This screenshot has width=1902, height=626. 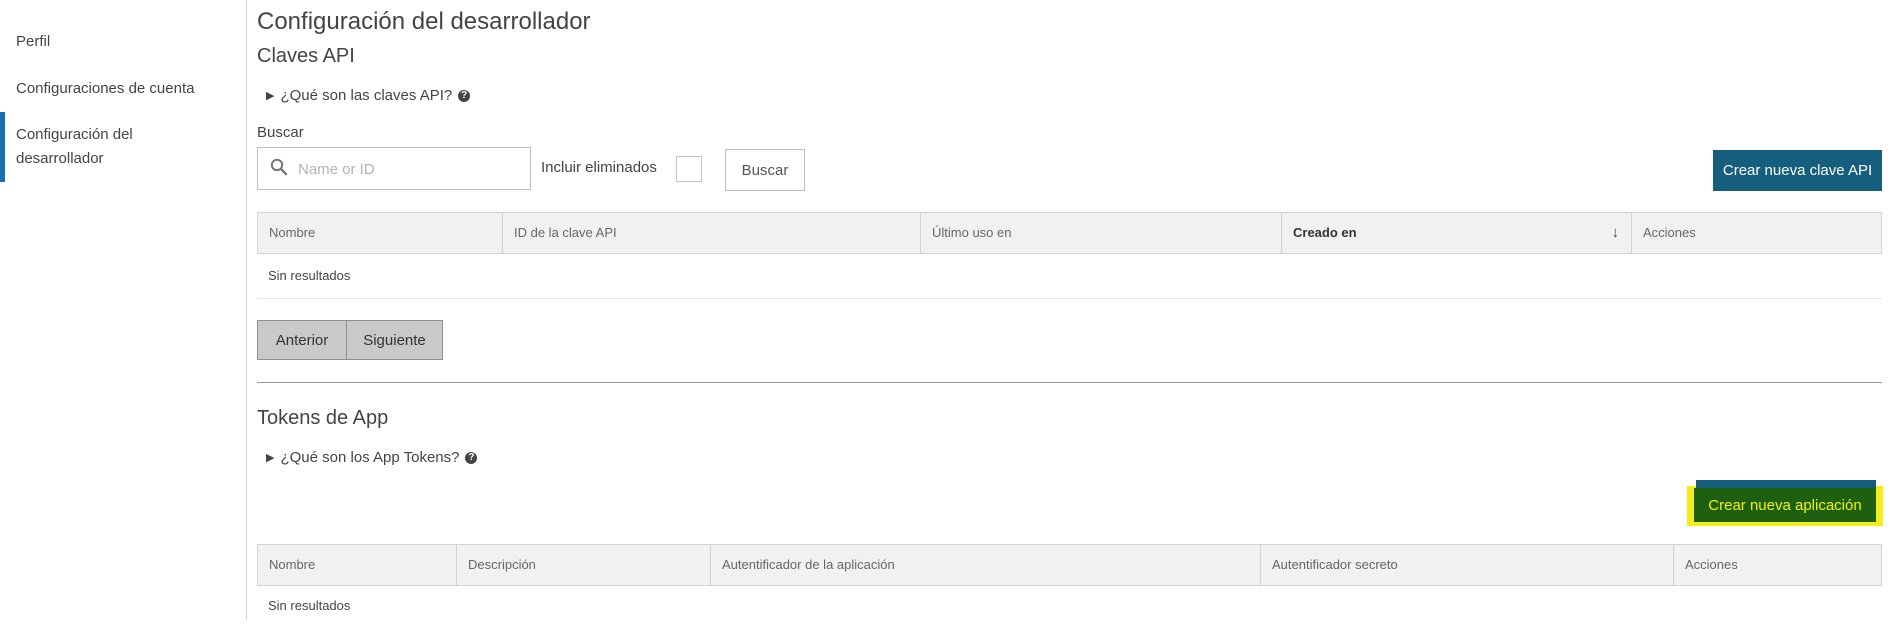 What do you see at coordinates (424, 21) in the screenshot?
I see `page-title: Configuración del desarrollador` at bounding box center [424, 21].